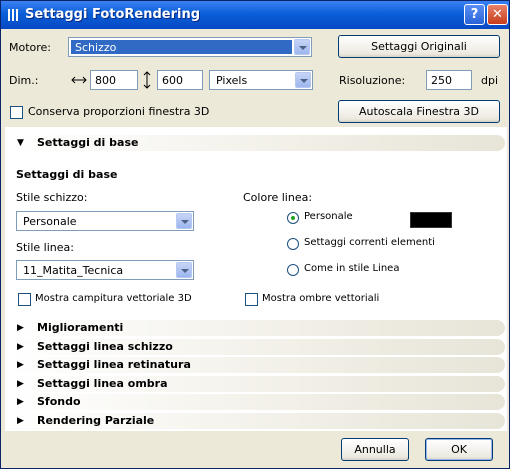 The height and width of the screenshot is (469, 510). I want to click on resolution-value: 250, so click(441, 80).